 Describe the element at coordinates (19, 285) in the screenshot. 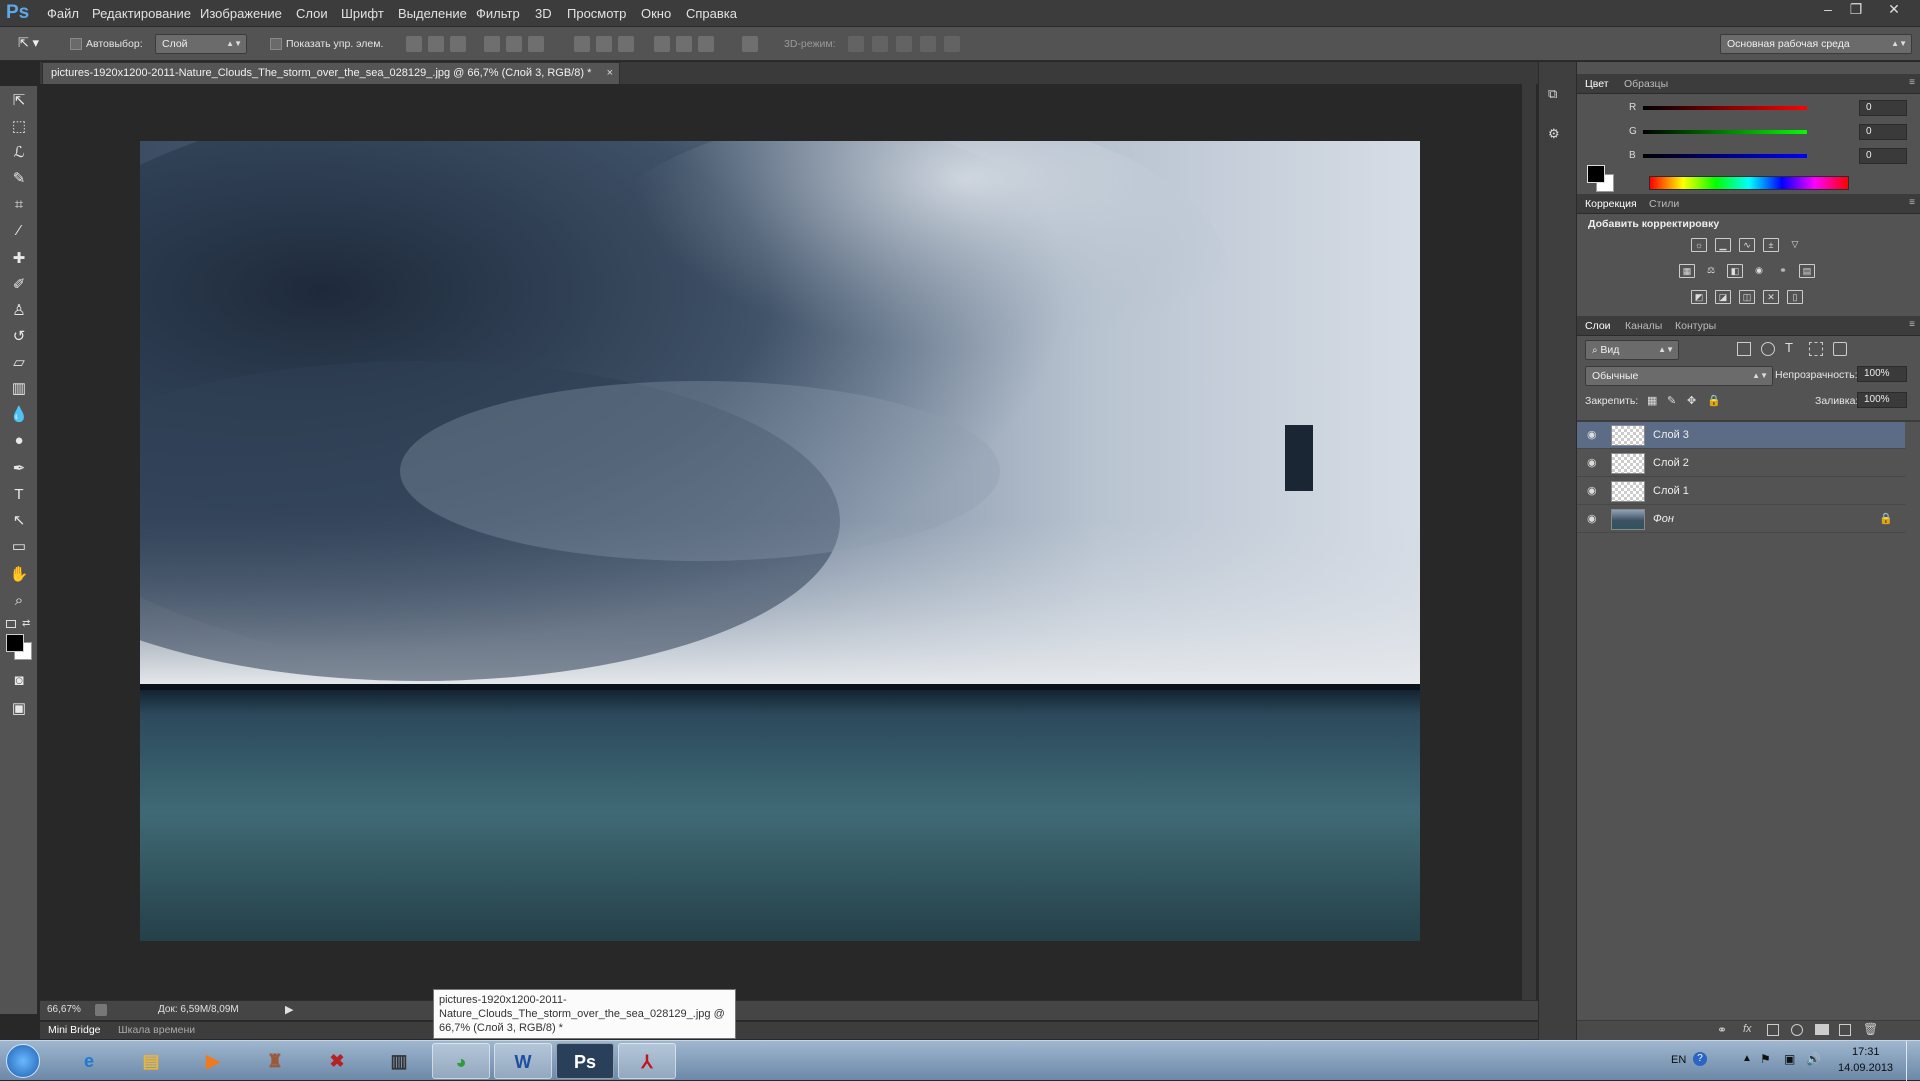

I see `brush-tool-icon: ✐` at that location.